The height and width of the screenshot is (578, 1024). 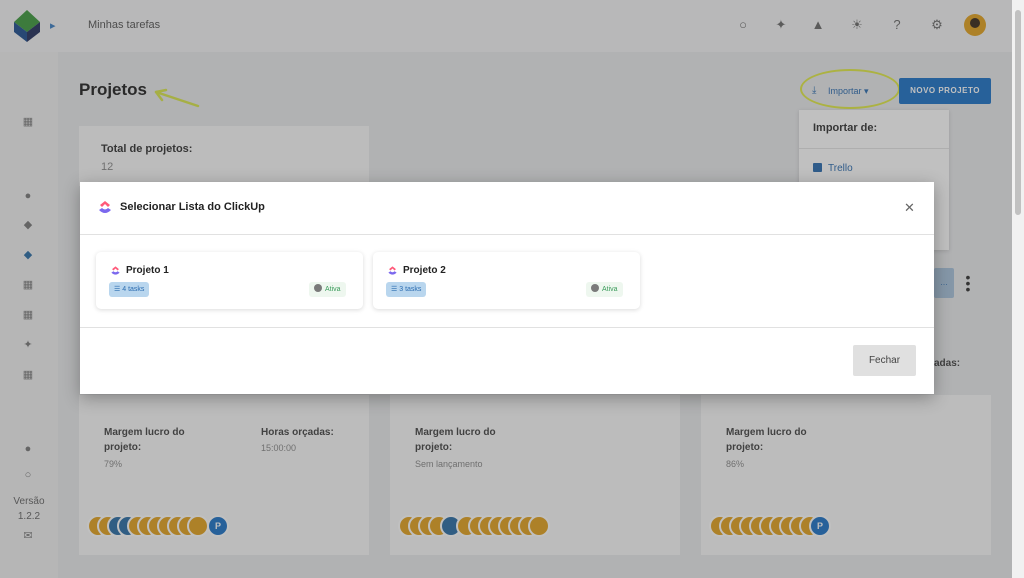 I want to click on tasks-badge: ☰ 3 tasks, so click(x=406, y=289).